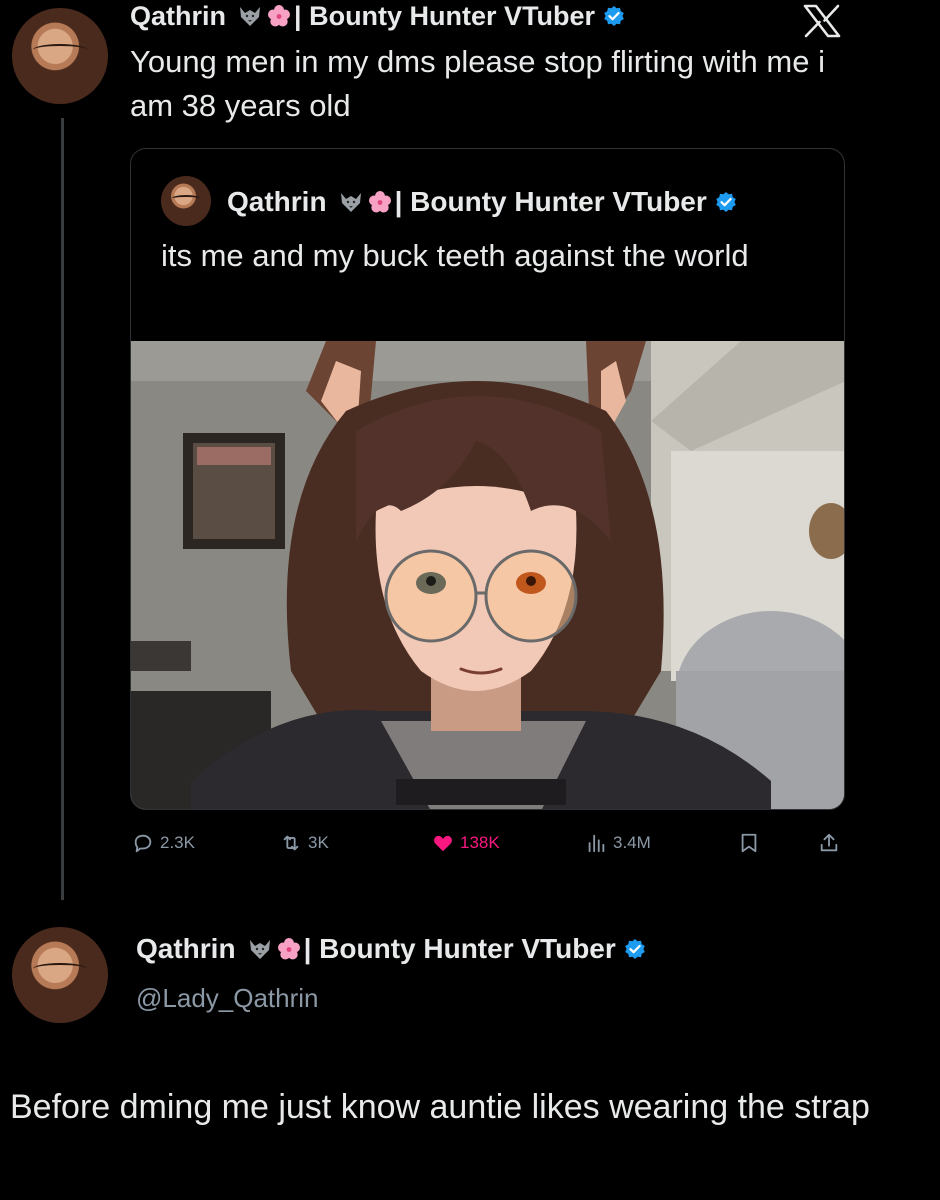 Image resolution: width=940 pixels, height=1200 pixels. What do you see at coordinates (186, 948) in the screenshot?
I see `reply-display-name: Qathrin` at bounding box center [186, 948].